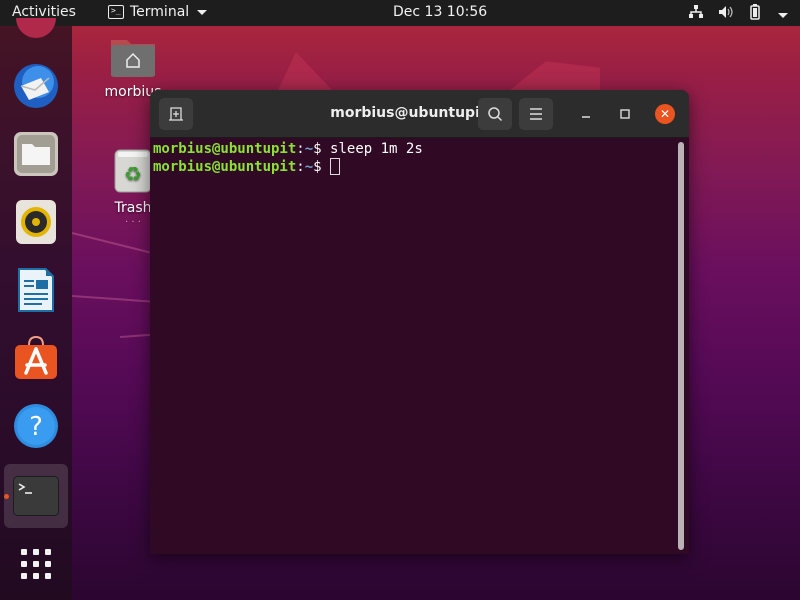 The height and width of the screenshot is (600, 800). I want to click on top-bar: Activities >_ Terminal Dec 13 10:56, so click(400, 13).